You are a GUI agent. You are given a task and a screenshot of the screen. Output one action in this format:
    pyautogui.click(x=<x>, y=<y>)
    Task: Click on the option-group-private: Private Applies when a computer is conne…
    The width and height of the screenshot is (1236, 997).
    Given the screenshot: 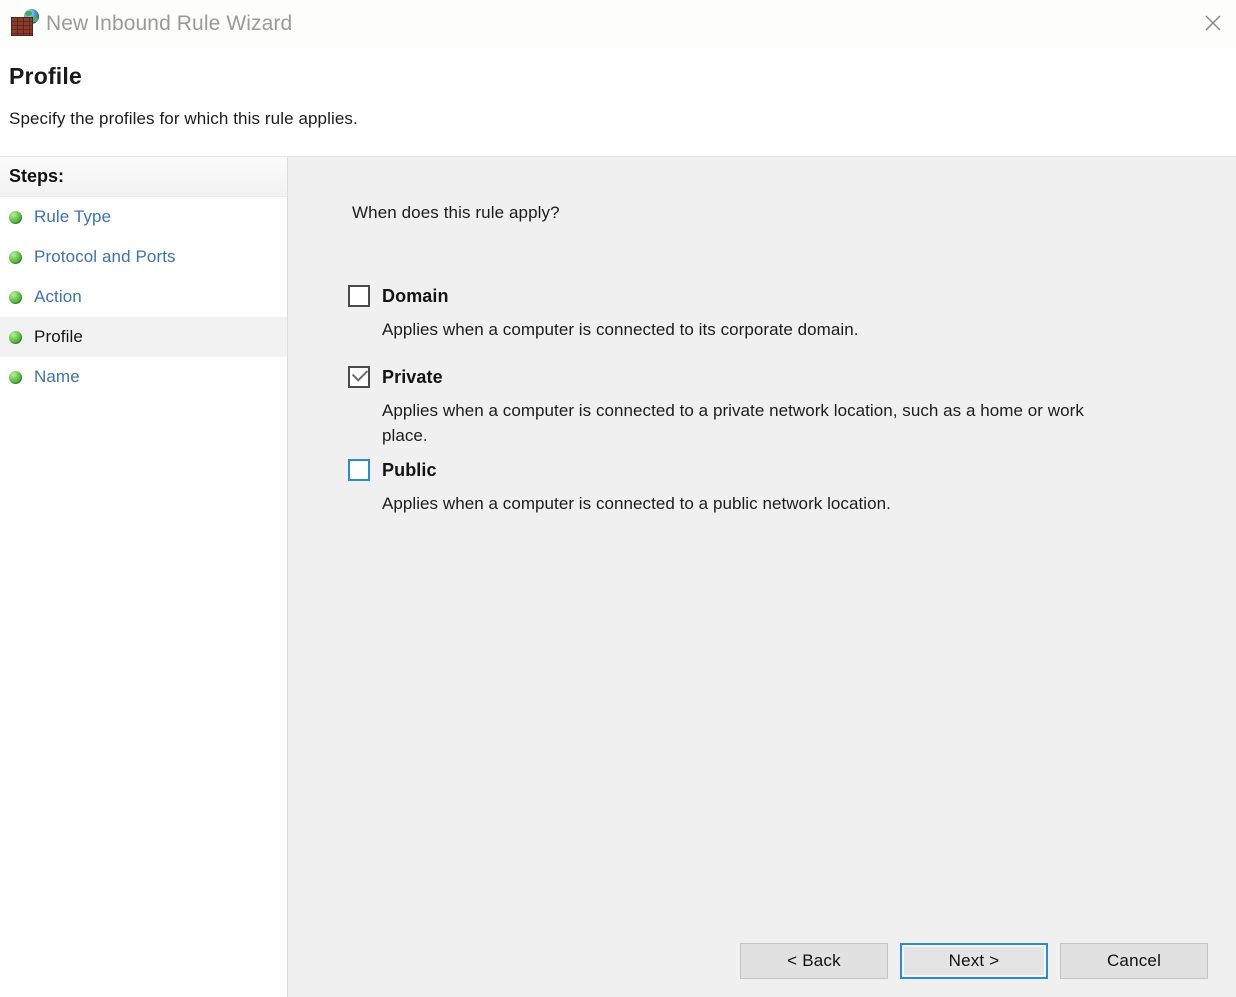 What is the action you would take?
    pyautogui.click(x=725, y=406)
    